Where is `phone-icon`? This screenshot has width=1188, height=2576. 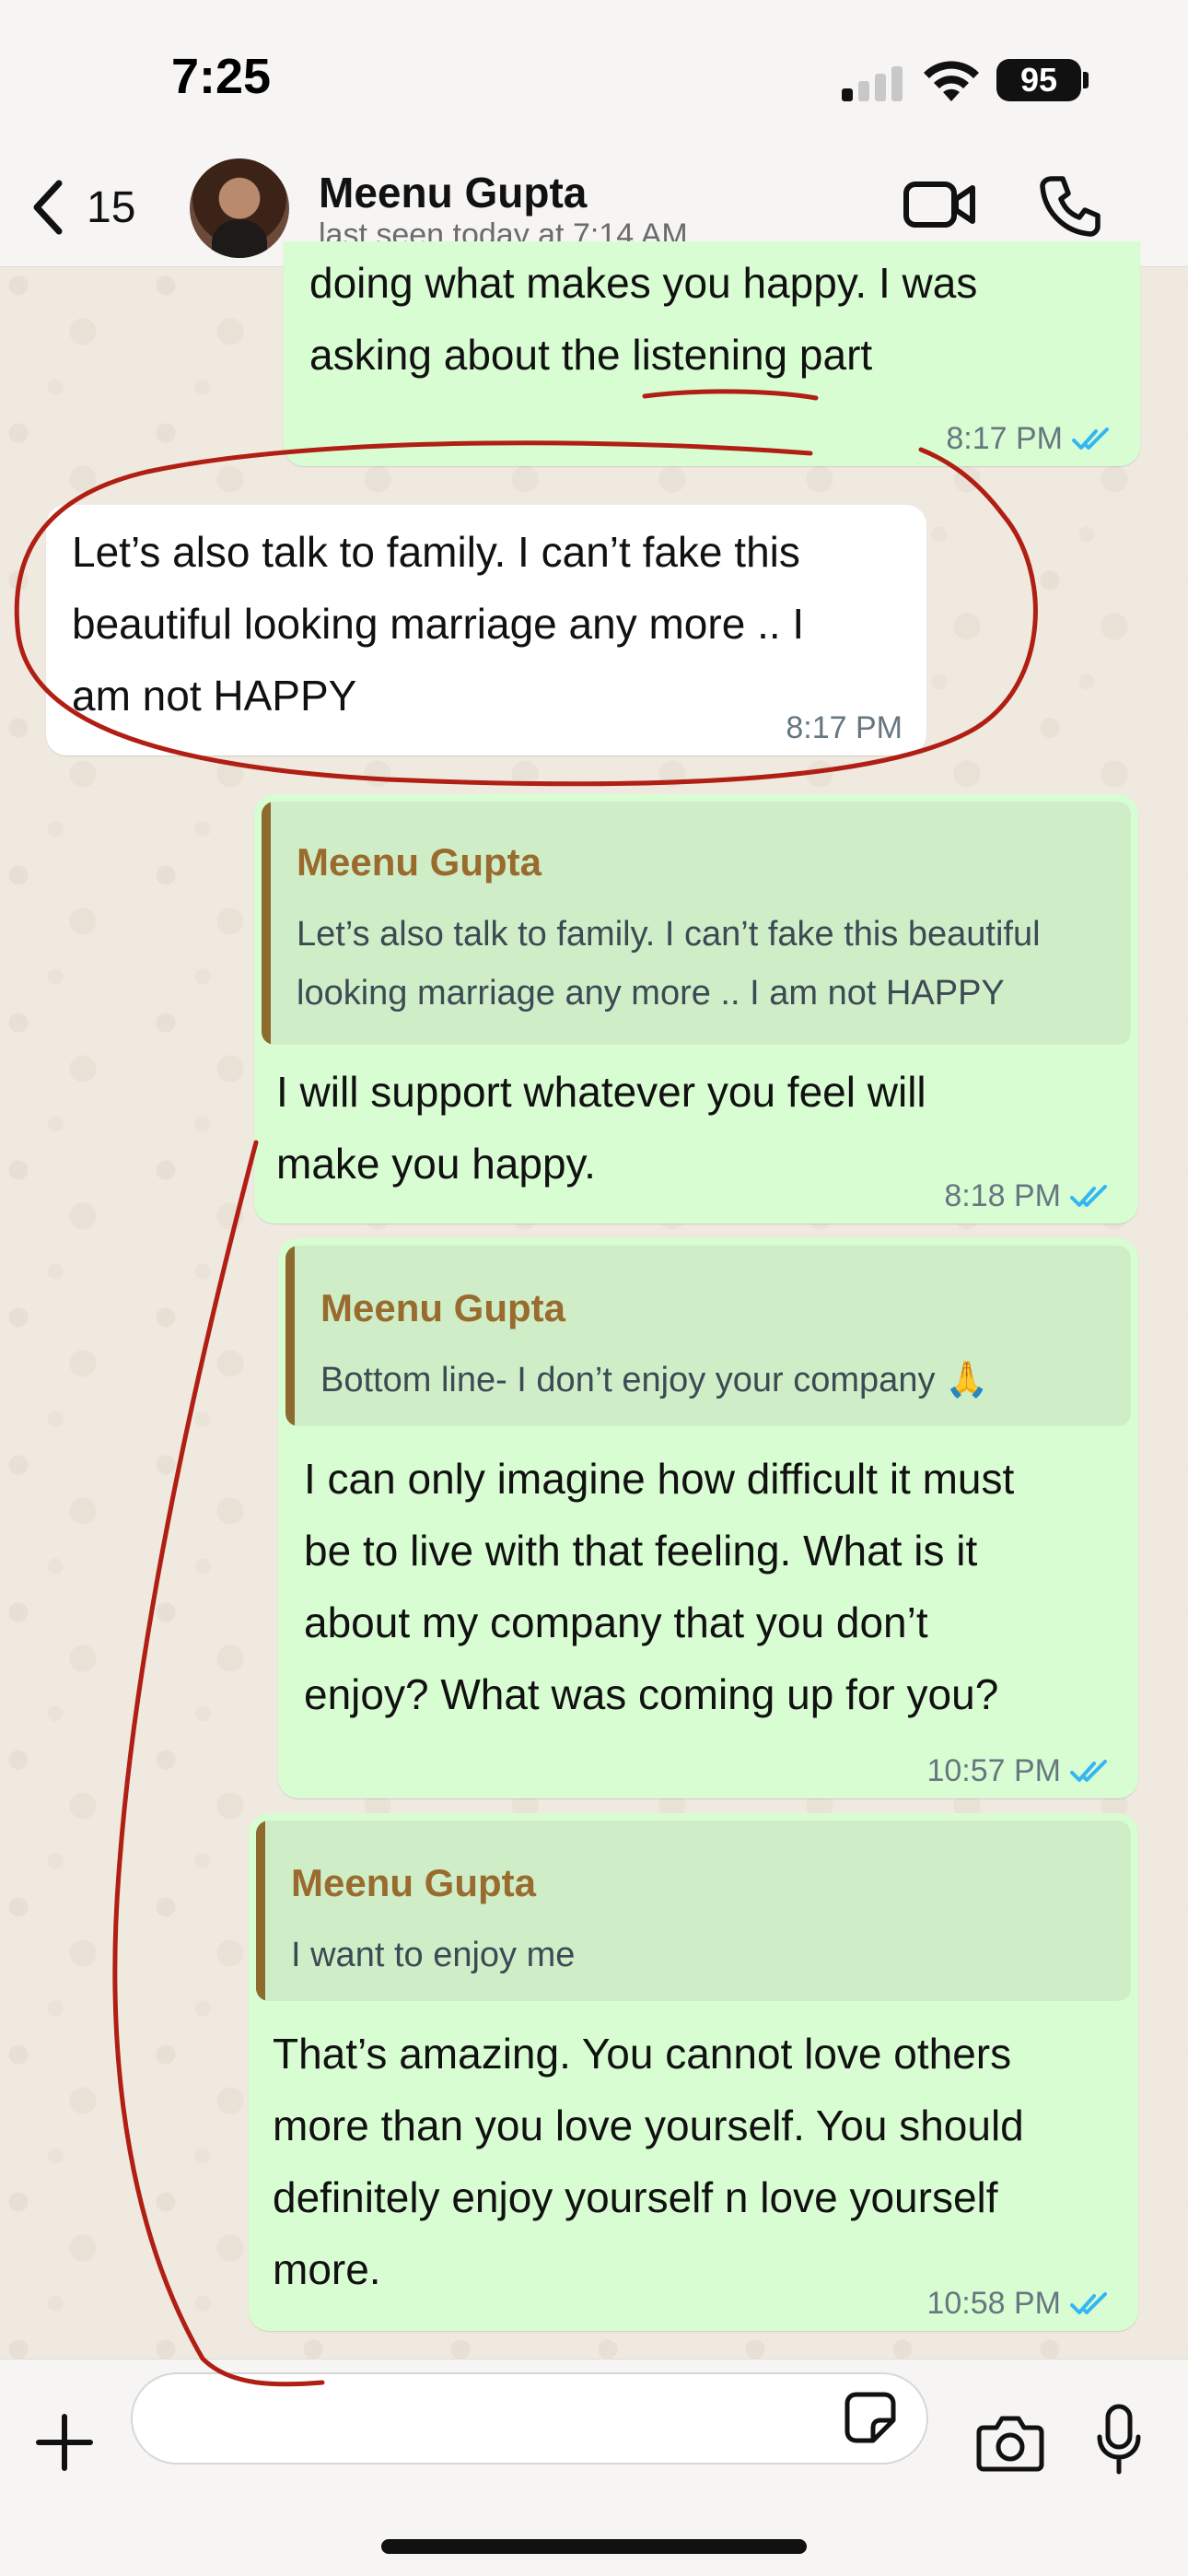
phone-icon is located at coordinates (1071, 205).